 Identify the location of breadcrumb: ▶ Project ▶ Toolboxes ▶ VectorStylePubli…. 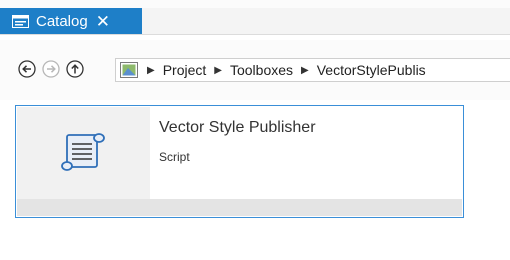
(312, 70).